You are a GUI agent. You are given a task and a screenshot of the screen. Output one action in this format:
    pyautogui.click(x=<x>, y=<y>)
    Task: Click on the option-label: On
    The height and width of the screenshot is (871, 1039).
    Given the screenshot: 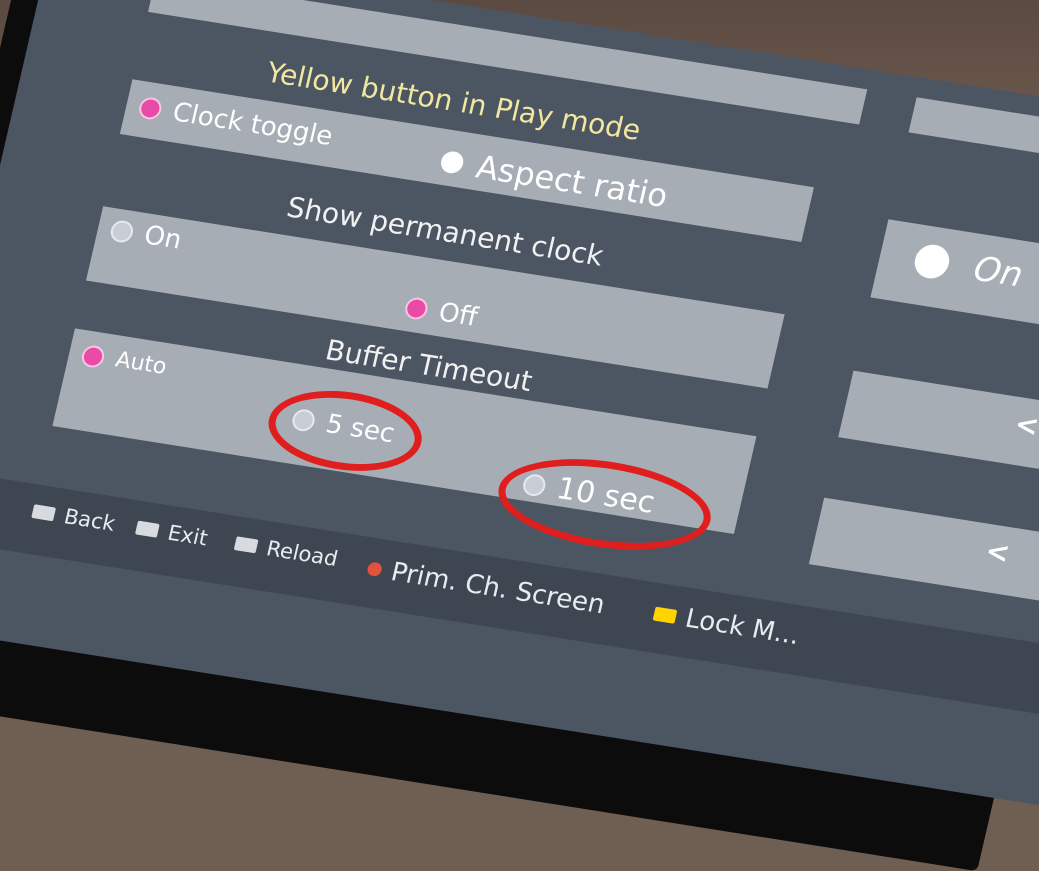 What is the action you would take?
    pyautogui.click(x=163, y=238)
    